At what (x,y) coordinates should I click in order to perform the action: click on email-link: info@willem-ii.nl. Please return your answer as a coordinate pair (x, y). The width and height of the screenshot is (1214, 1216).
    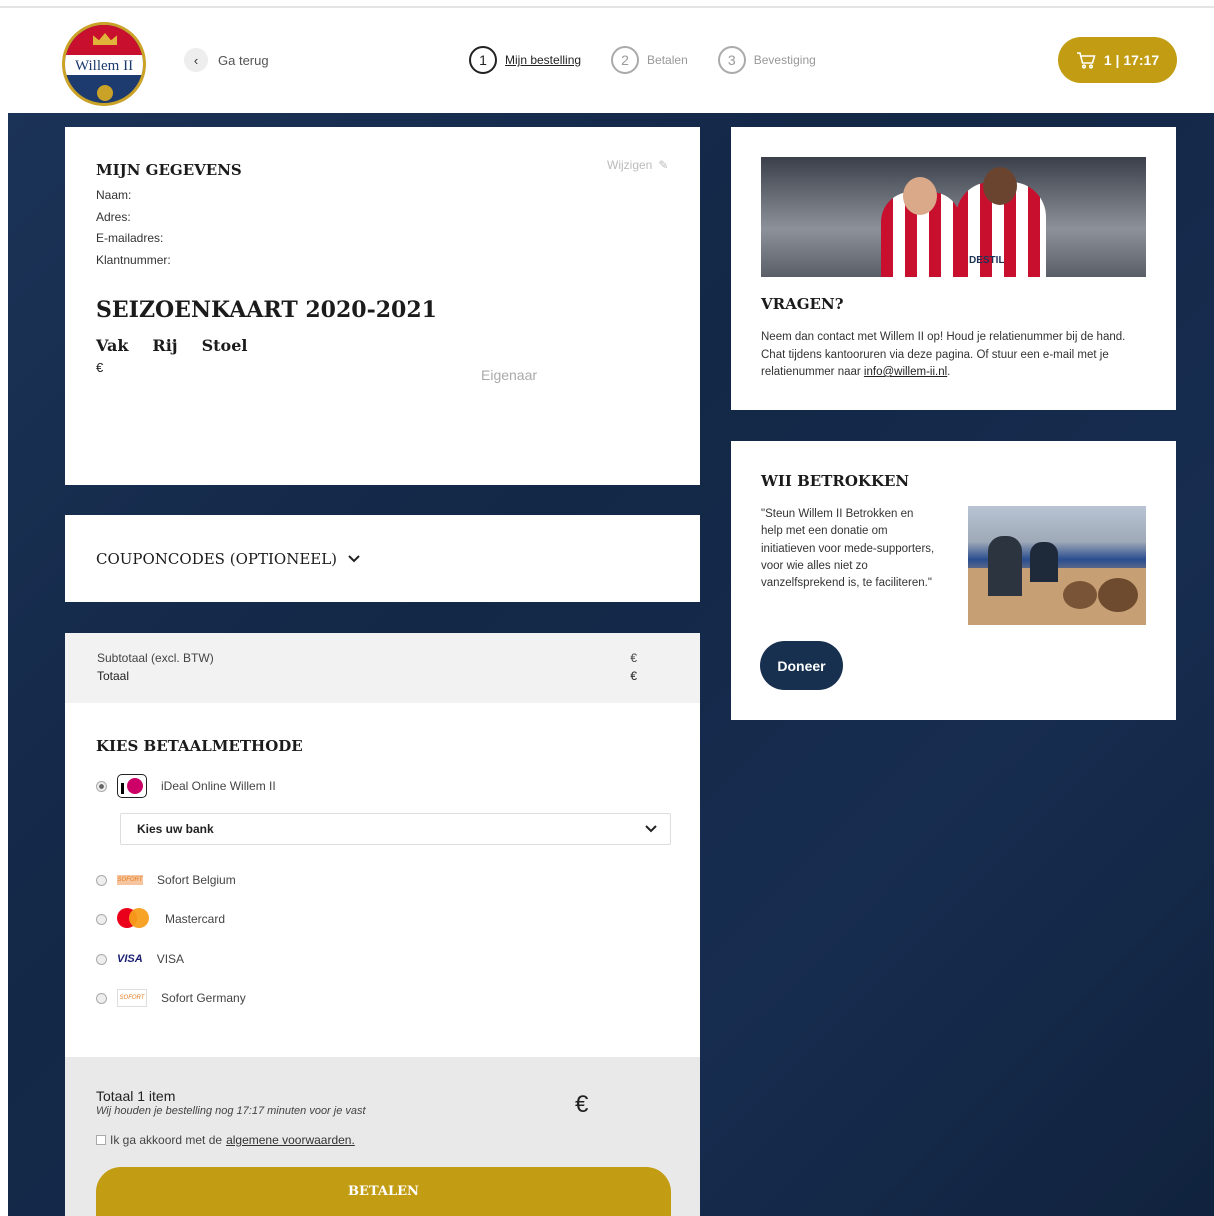
    Looking at the image, I should click on (905, 372).